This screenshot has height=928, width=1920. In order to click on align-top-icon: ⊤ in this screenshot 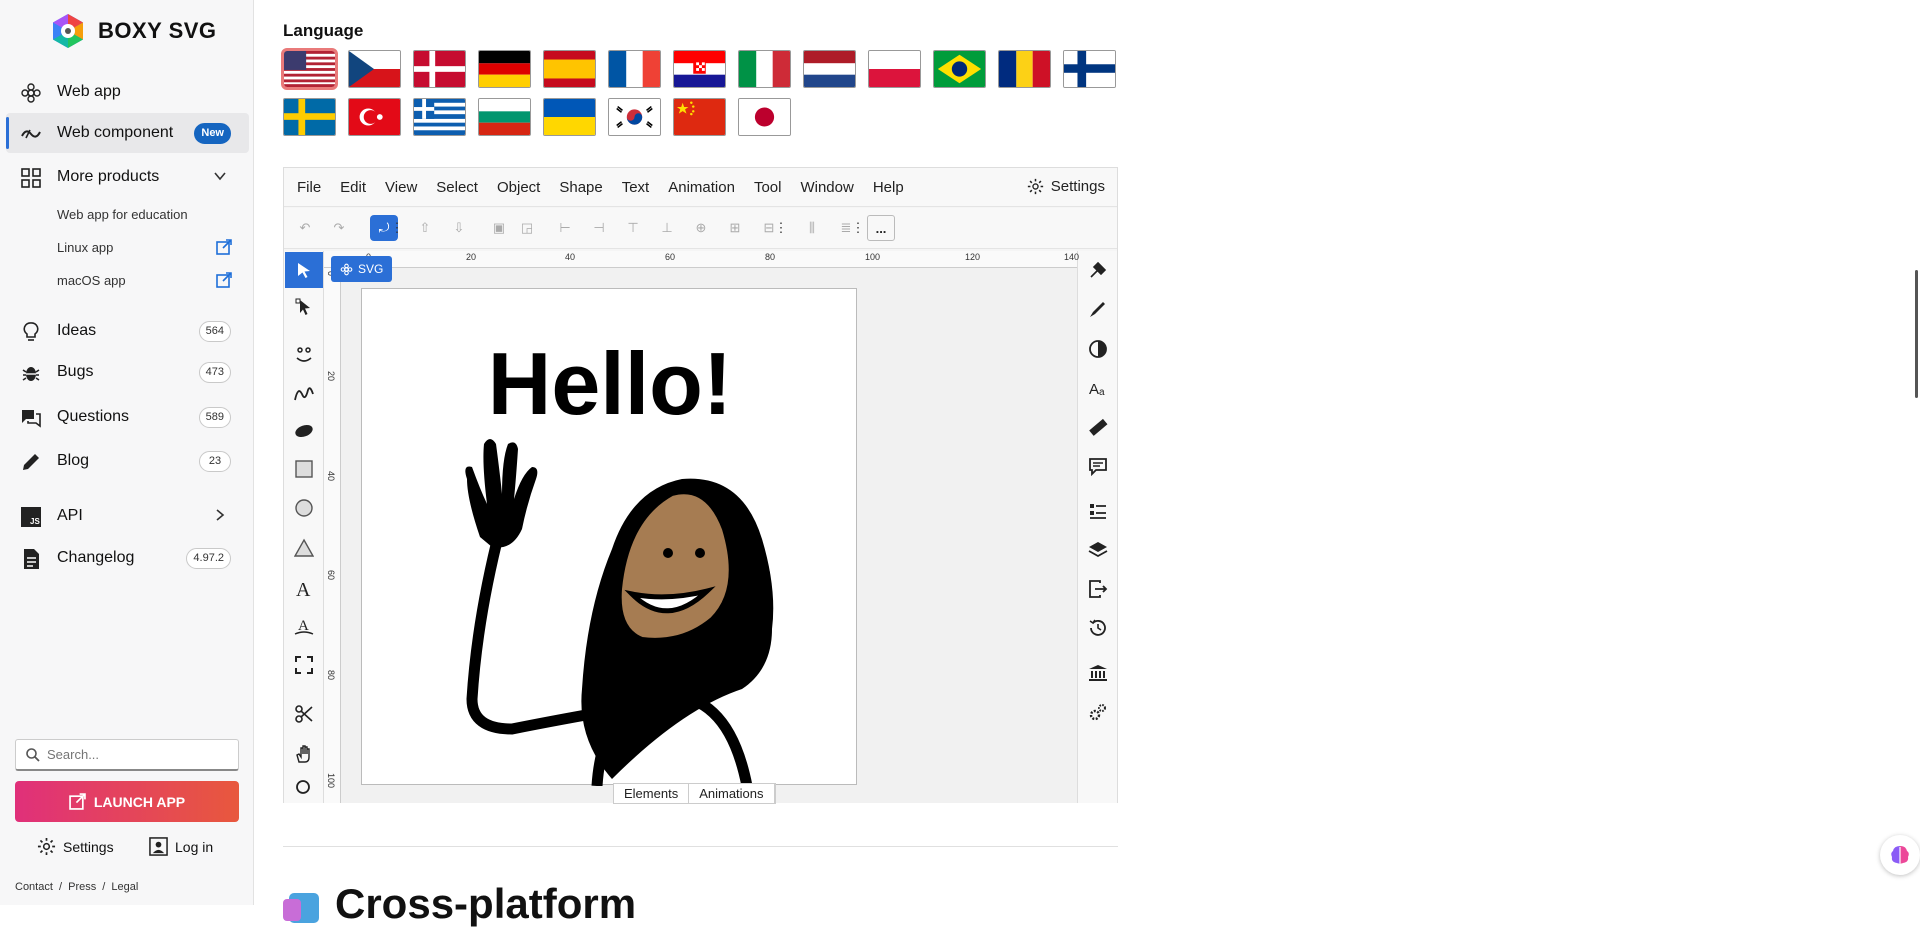, I will do `click(633, 228)`.